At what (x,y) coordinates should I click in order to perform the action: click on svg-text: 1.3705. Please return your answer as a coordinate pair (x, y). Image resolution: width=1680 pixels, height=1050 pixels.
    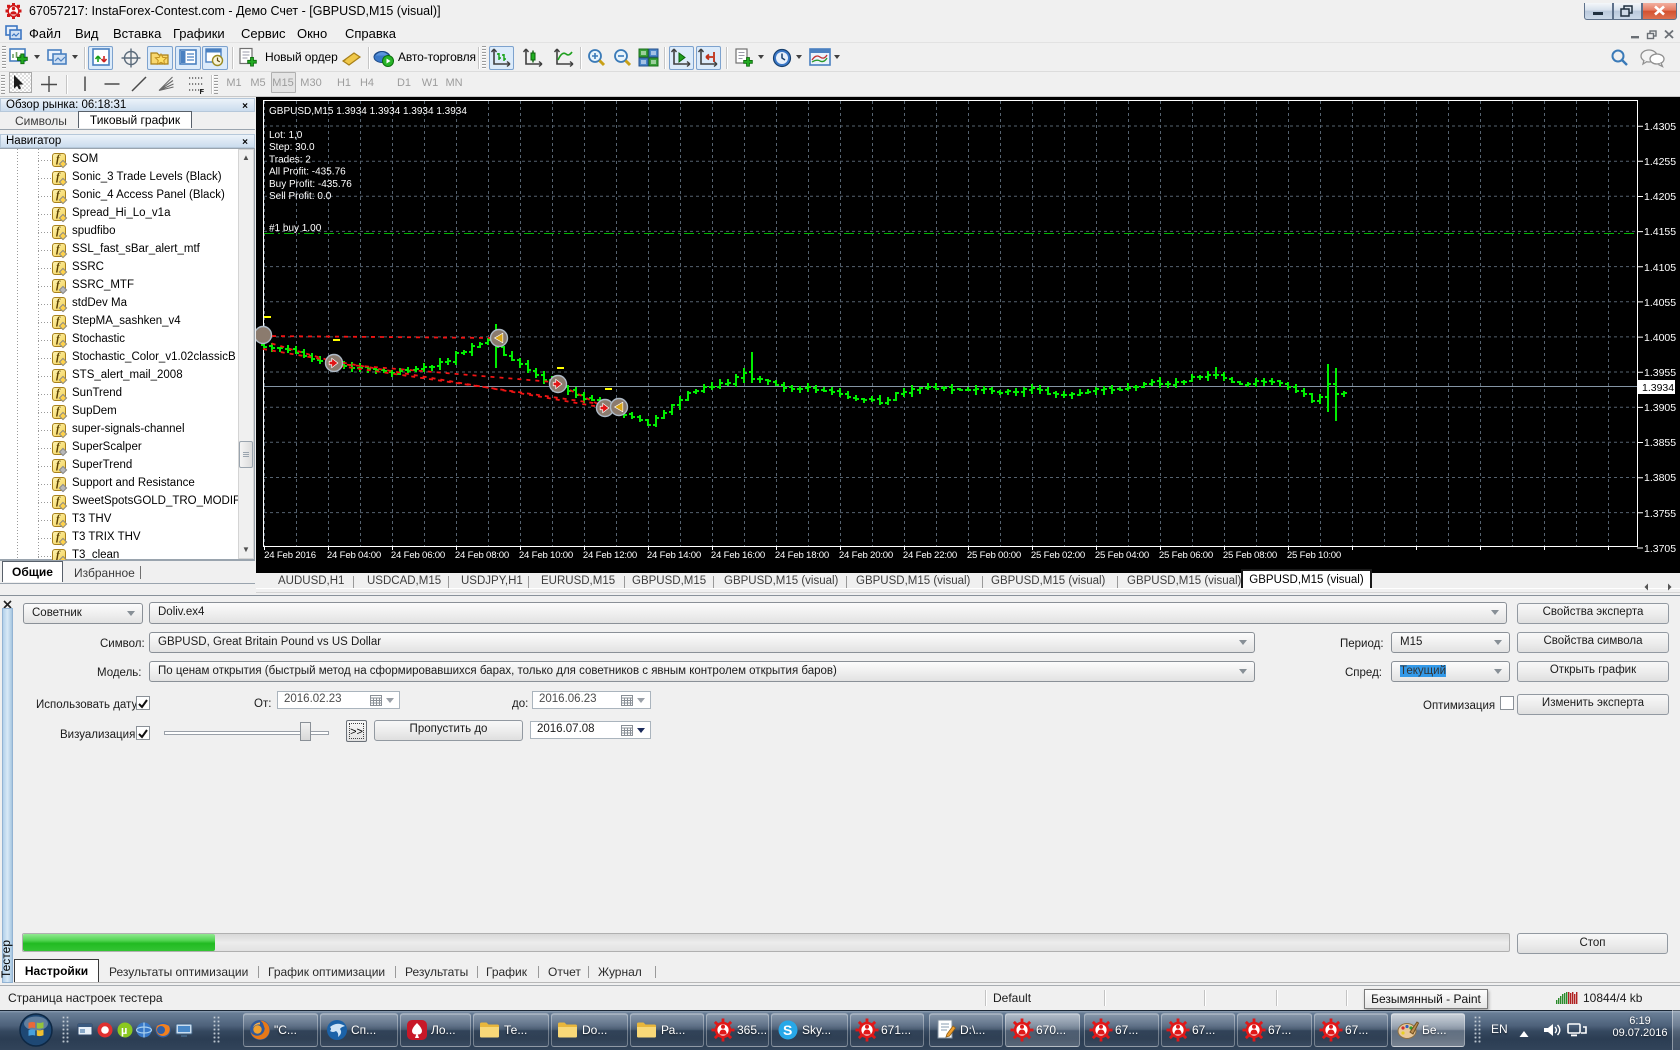
    Looking at the image, I should click on (1660, 549).